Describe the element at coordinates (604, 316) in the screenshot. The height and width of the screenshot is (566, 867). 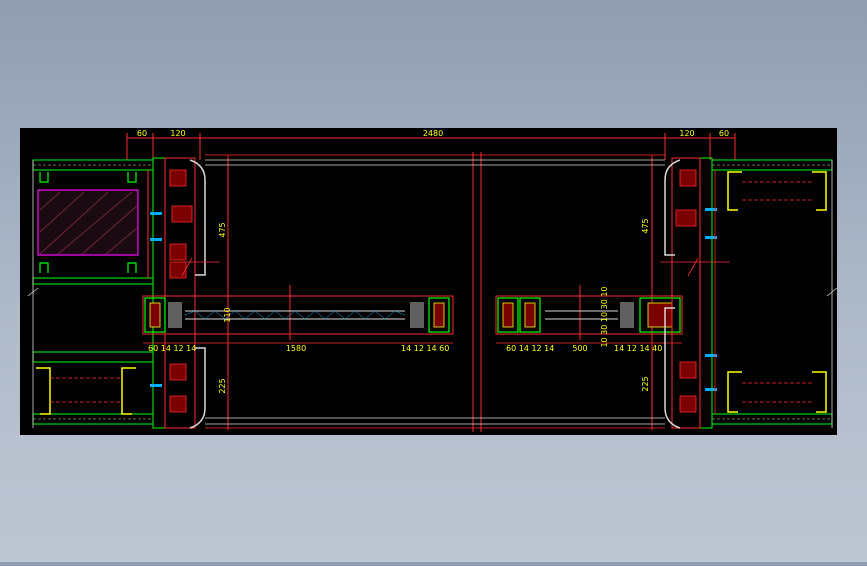
I see `dim-right-vertical-chain: 10 30 10 30 10` at that location.